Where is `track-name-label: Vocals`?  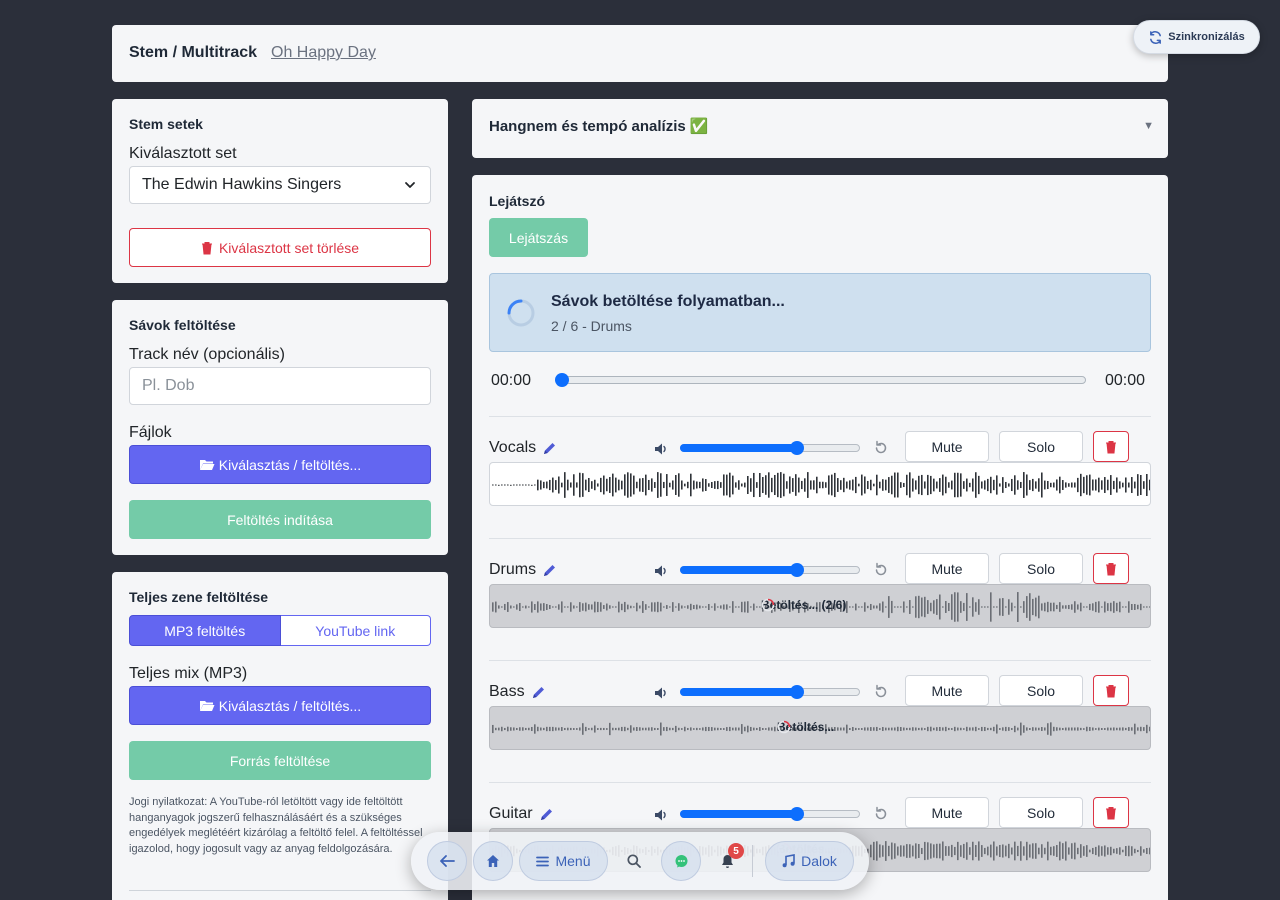
track-name-label: Vocals is located at coordinates (513, 447).